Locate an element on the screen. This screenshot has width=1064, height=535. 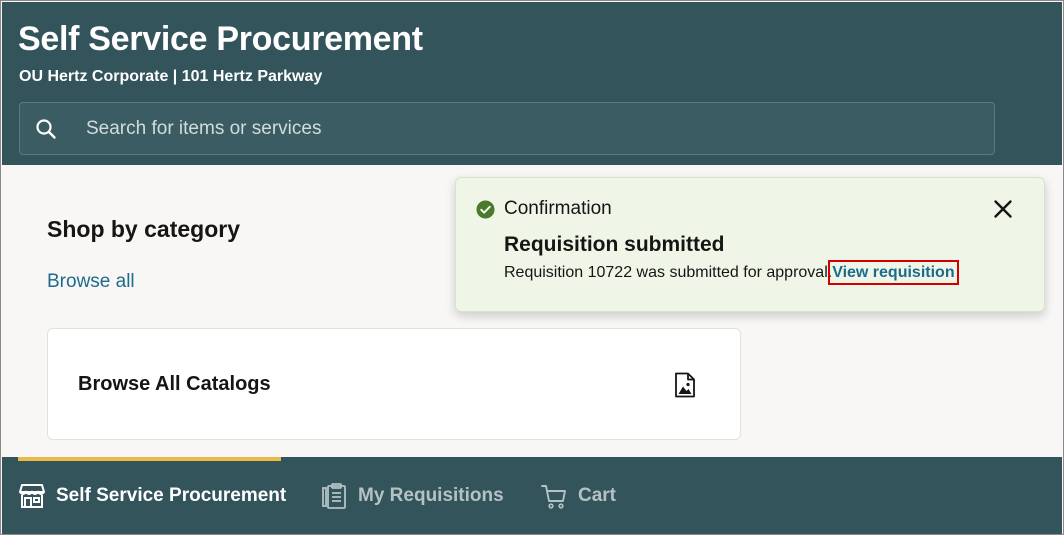
image-file-icon is located at coordinates (685, 385).